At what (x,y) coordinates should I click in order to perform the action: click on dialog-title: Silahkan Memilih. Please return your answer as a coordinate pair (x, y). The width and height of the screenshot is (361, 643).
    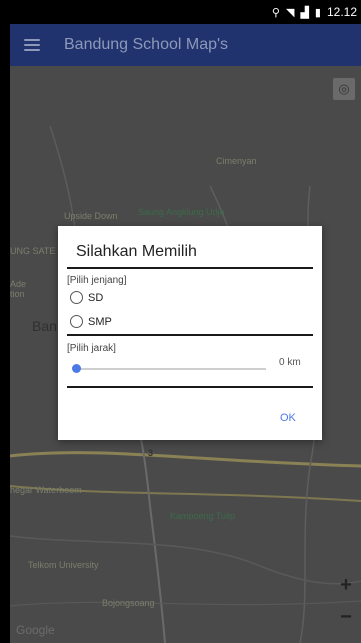
    Looking at the image, I should click on (136, 251).